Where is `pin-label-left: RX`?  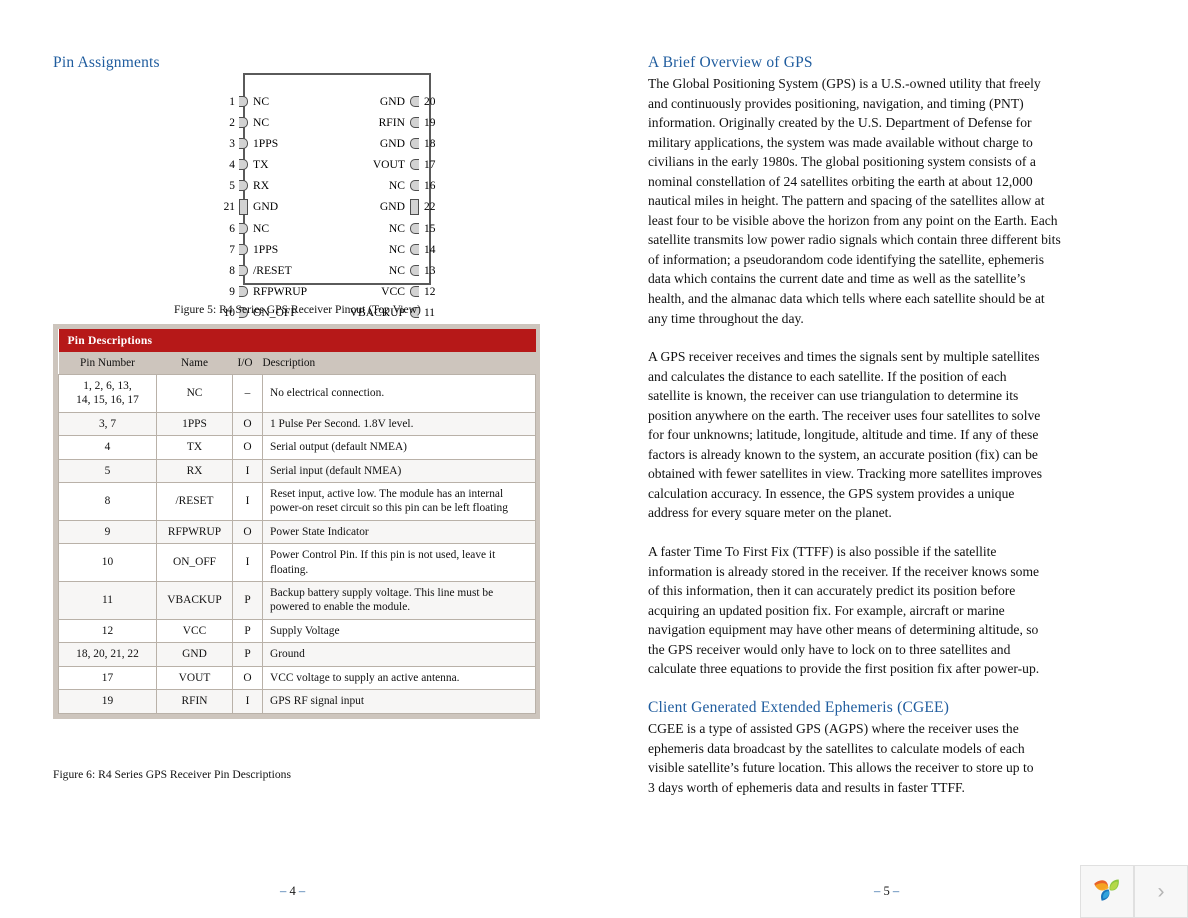 pin-label-left: RX is located at coordinates (261, 186).